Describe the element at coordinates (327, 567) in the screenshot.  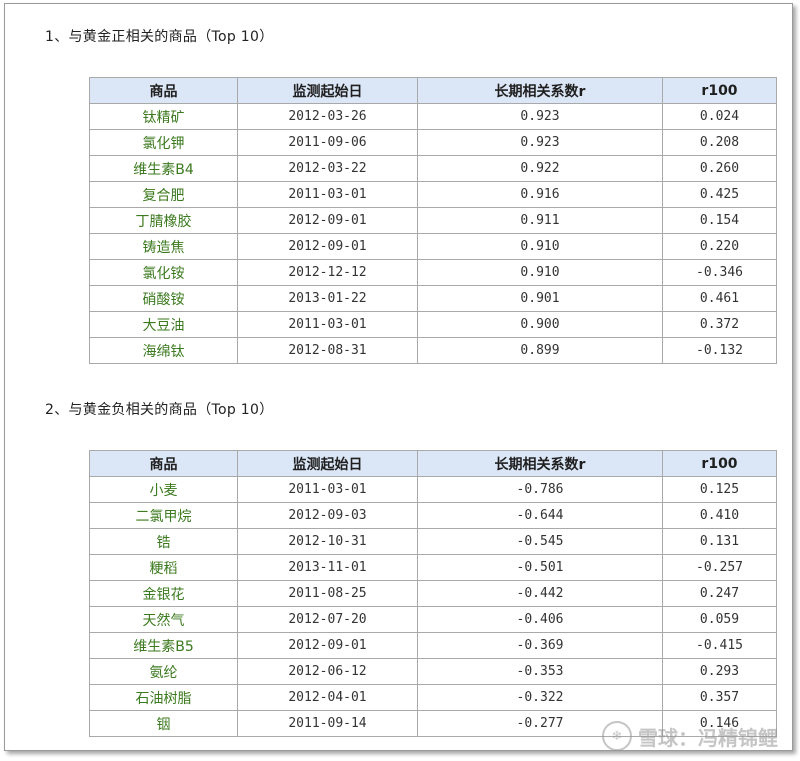
I see `date-cell: 2013-11-01` at that location.